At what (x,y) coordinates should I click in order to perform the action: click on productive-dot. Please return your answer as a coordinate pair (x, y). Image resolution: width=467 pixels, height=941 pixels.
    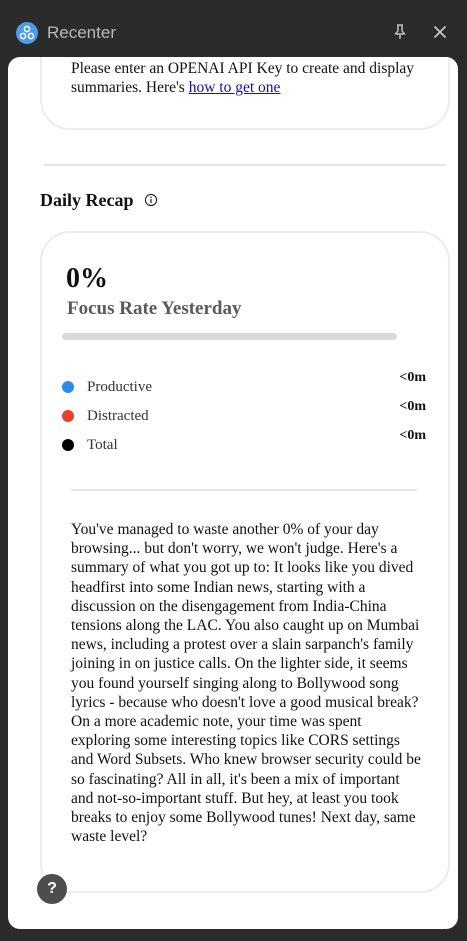
    Looking at the image, I should click on (68, 387).